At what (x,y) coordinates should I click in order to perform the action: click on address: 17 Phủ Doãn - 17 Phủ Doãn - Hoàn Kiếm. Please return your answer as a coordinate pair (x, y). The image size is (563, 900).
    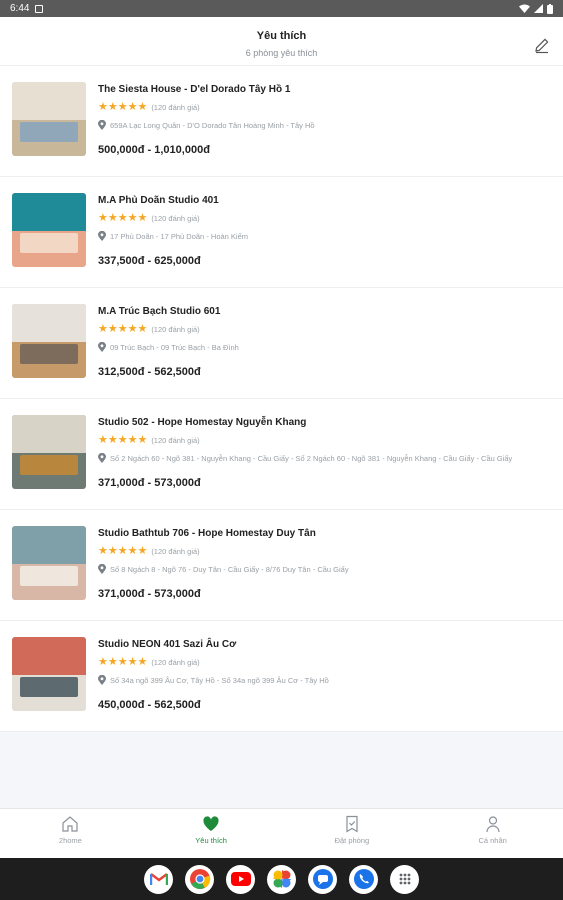
    Looking at the image, I should click on (173, 236).